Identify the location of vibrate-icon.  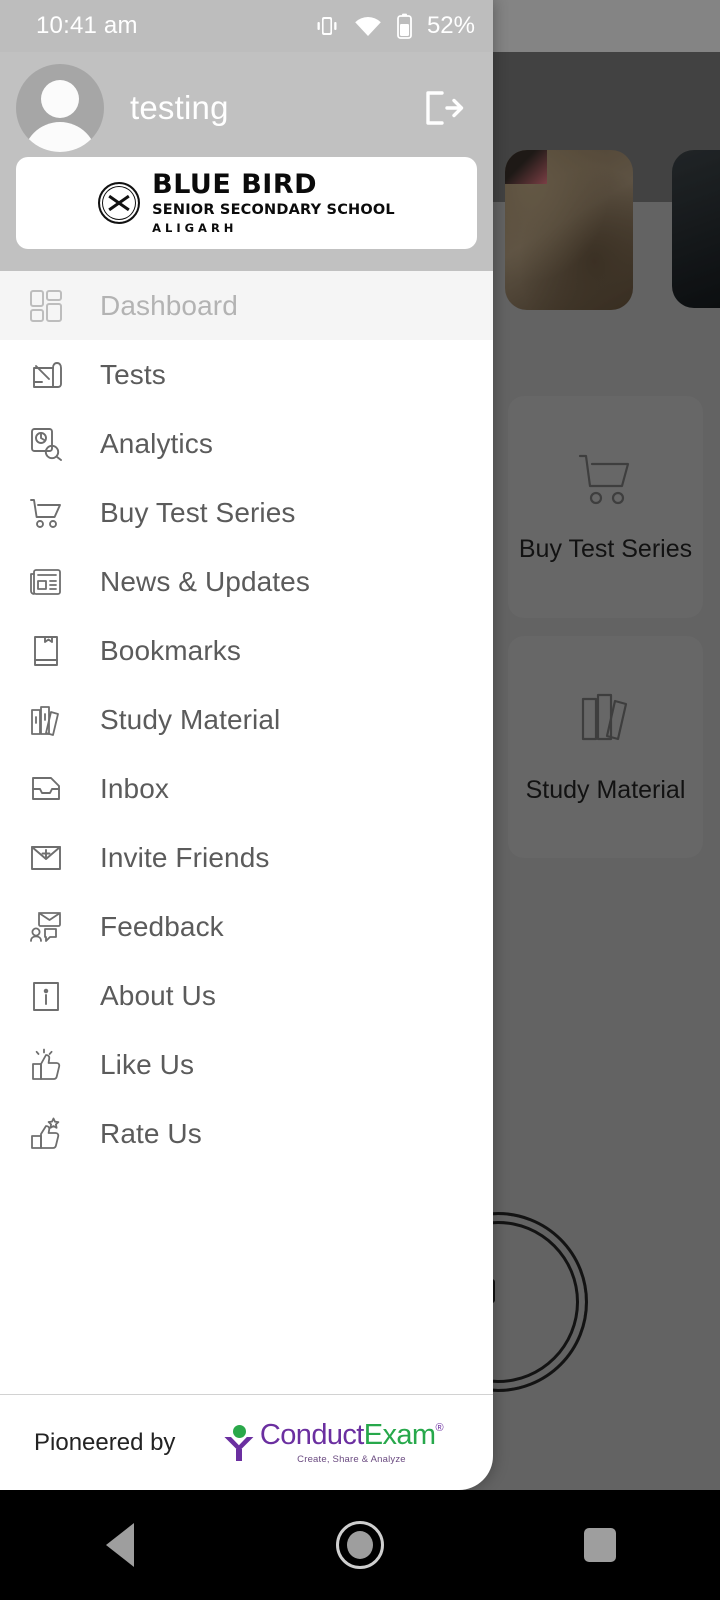
(327, 26).